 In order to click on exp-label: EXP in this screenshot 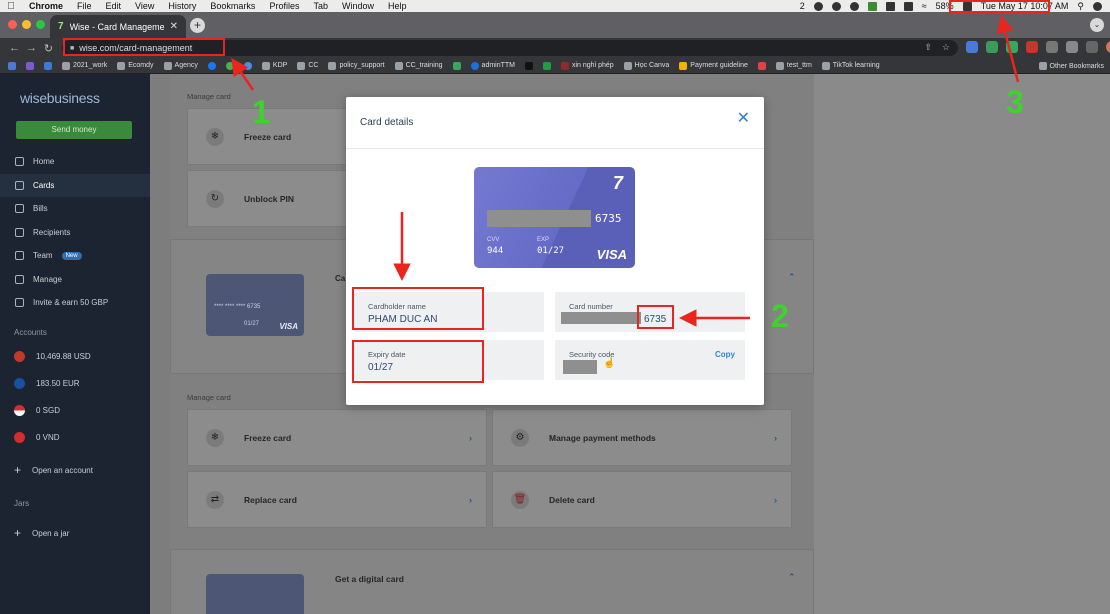, I will do `click(543, 240)`.